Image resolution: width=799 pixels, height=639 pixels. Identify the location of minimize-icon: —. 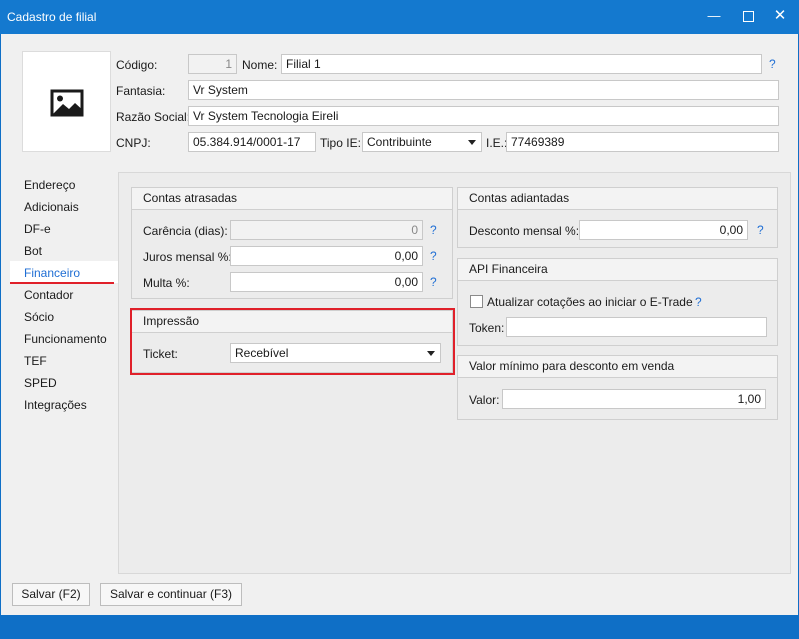
(714, 15).